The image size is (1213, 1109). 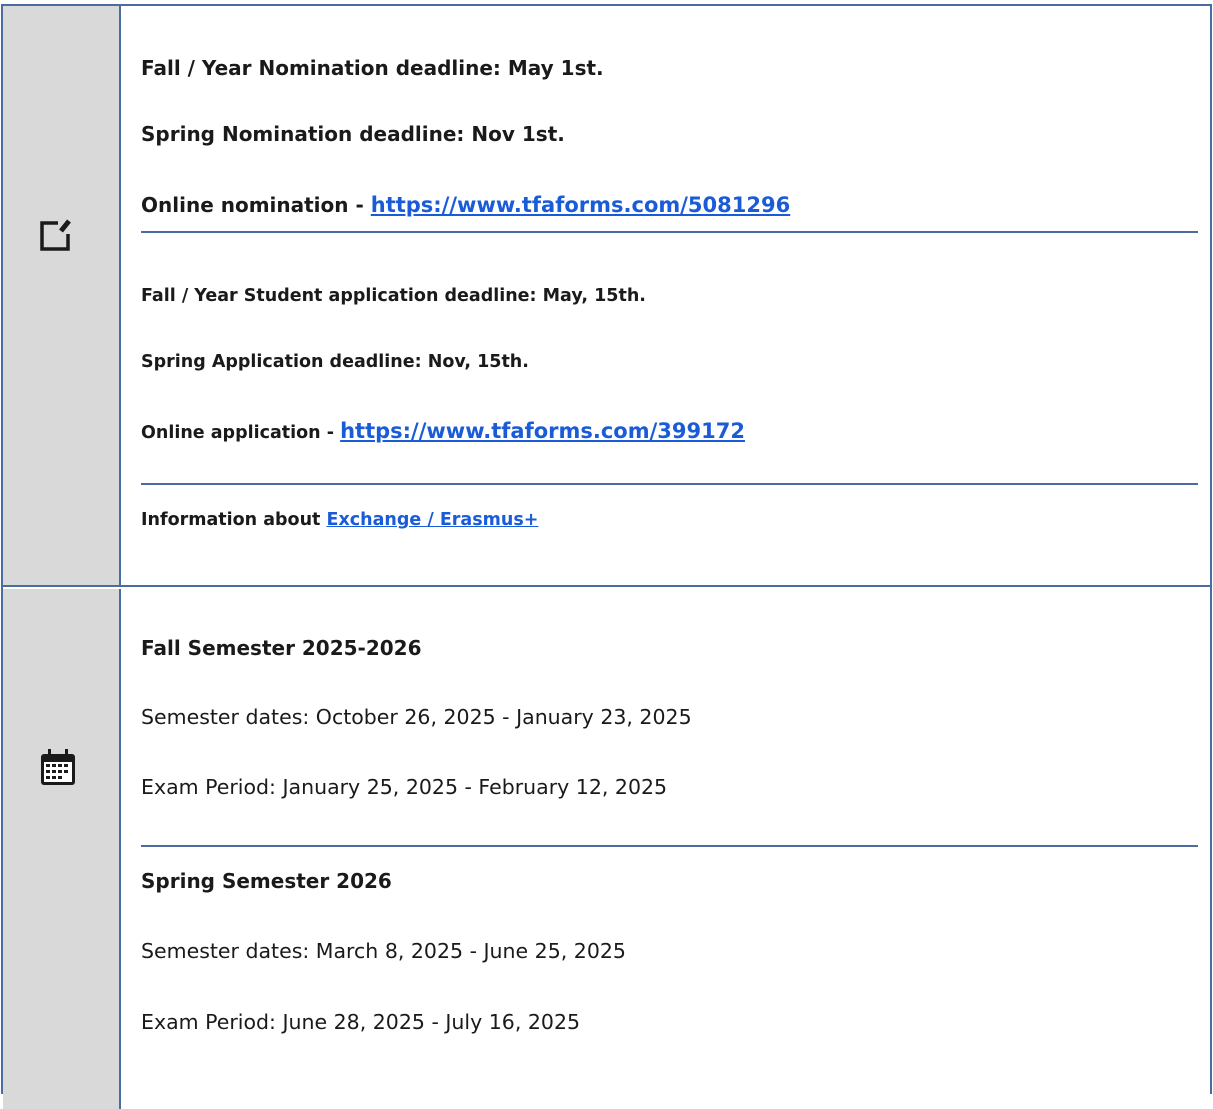 I want to click on application-online-label: Online application -, so click(x=241, y=433).